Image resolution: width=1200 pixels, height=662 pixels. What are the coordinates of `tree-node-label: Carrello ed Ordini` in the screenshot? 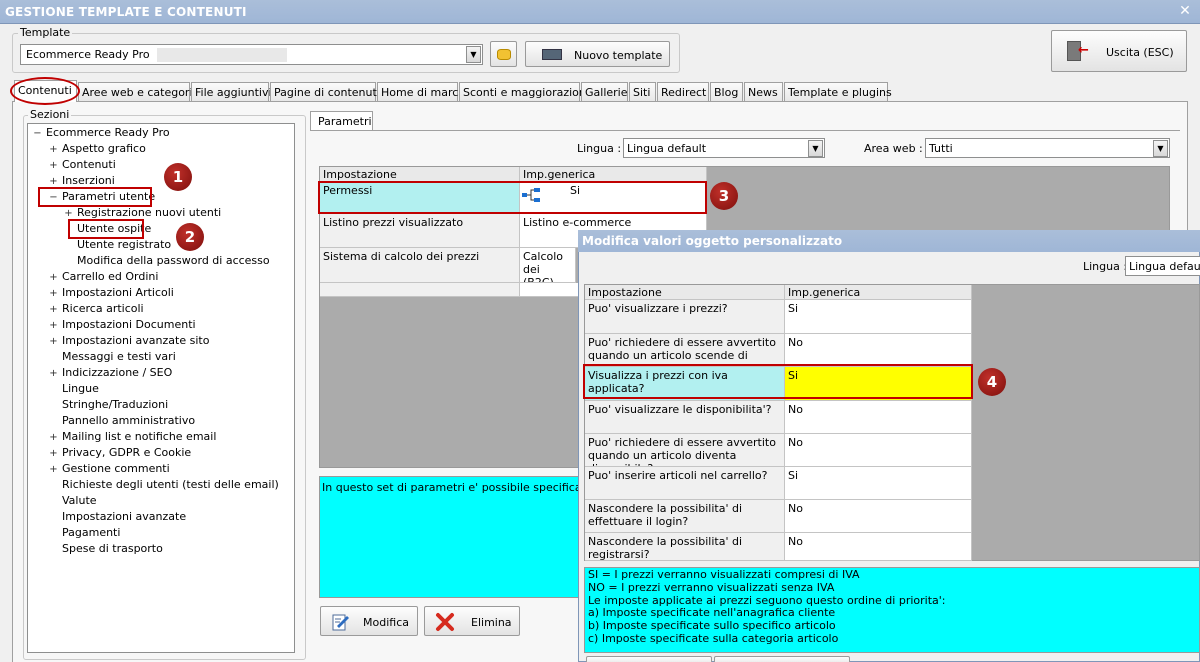 It's located at (110, 276).